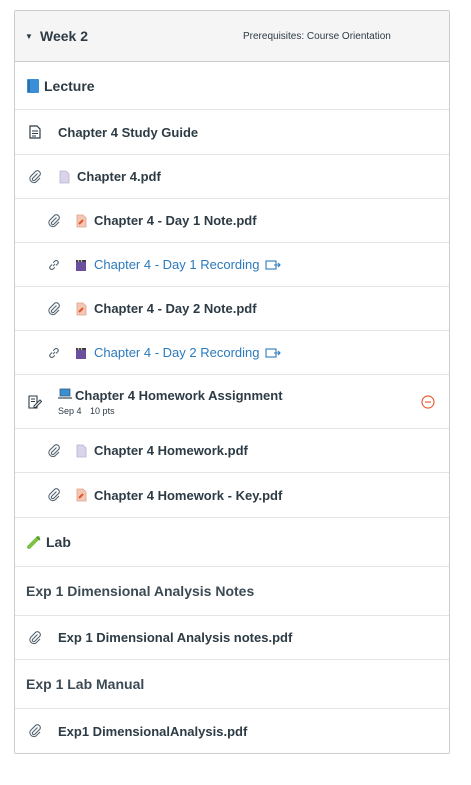  Describe the element at coordinates (176, 352) in the screenshot. I see `item-link: Chapter 4 - Day 2 Recording` at that location.